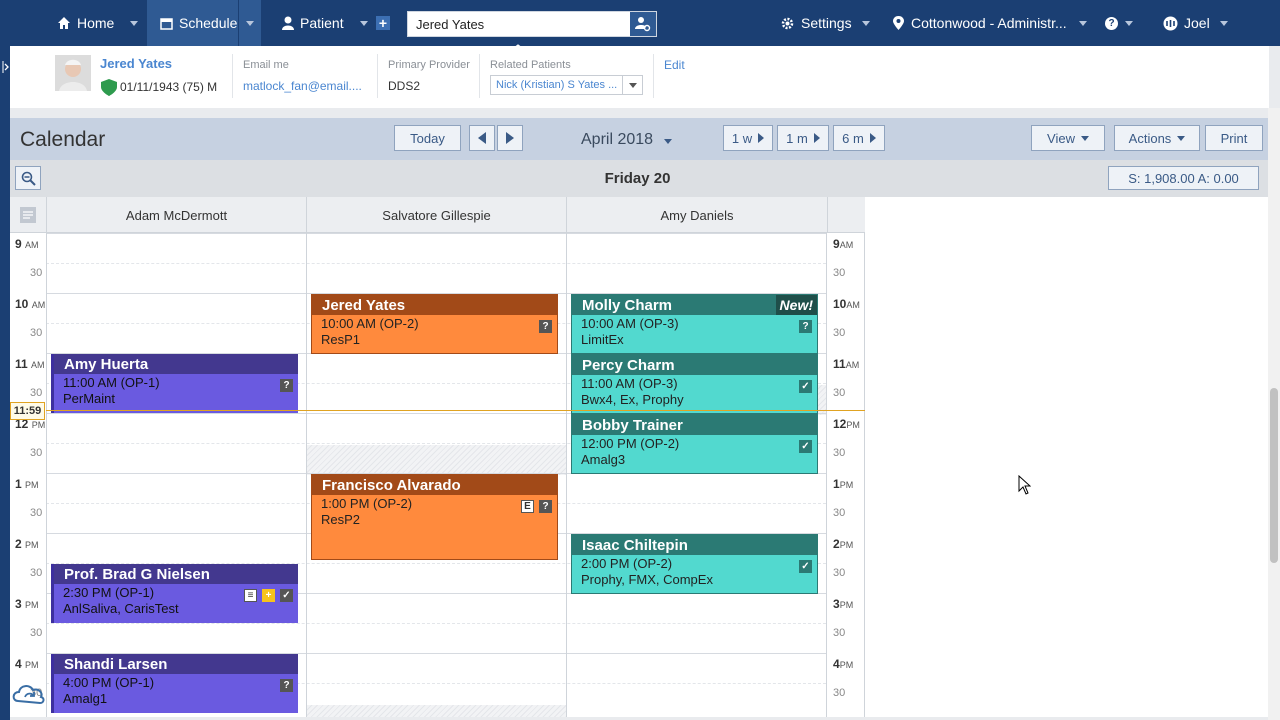 This screenshot has height=720, width=1280. I want to click on patient-menu: Patient, so click(325, 23).